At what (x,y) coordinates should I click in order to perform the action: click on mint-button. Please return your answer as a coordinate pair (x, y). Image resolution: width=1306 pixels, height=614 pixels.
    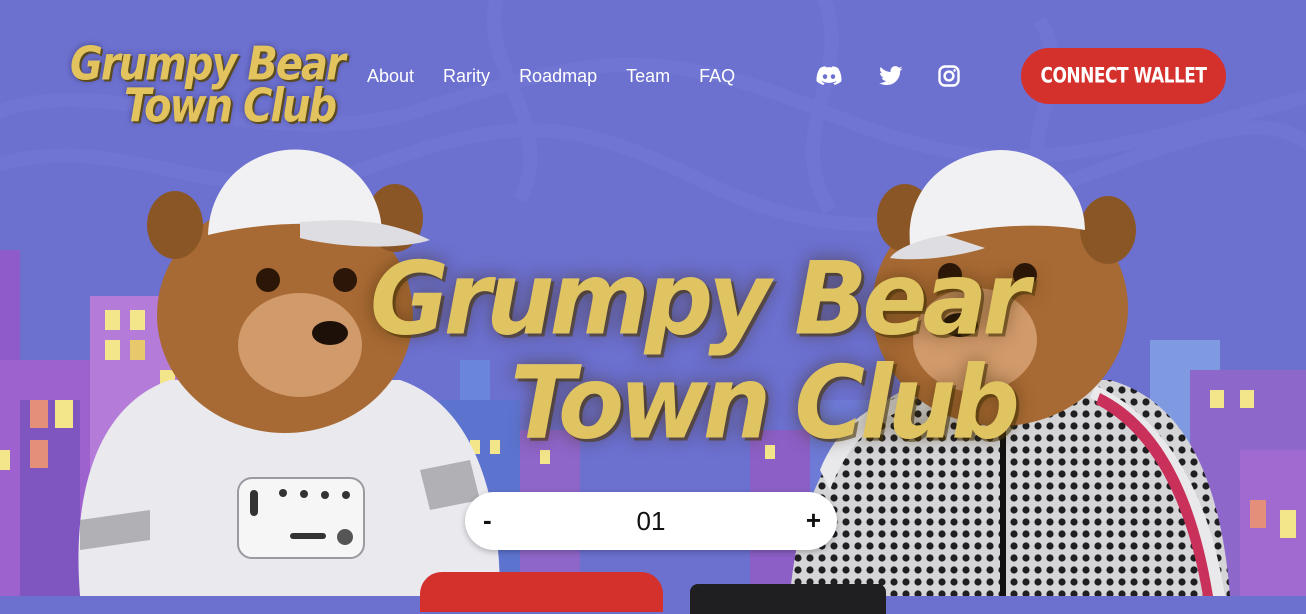
    Looking at the image, I should click on (541, 592).